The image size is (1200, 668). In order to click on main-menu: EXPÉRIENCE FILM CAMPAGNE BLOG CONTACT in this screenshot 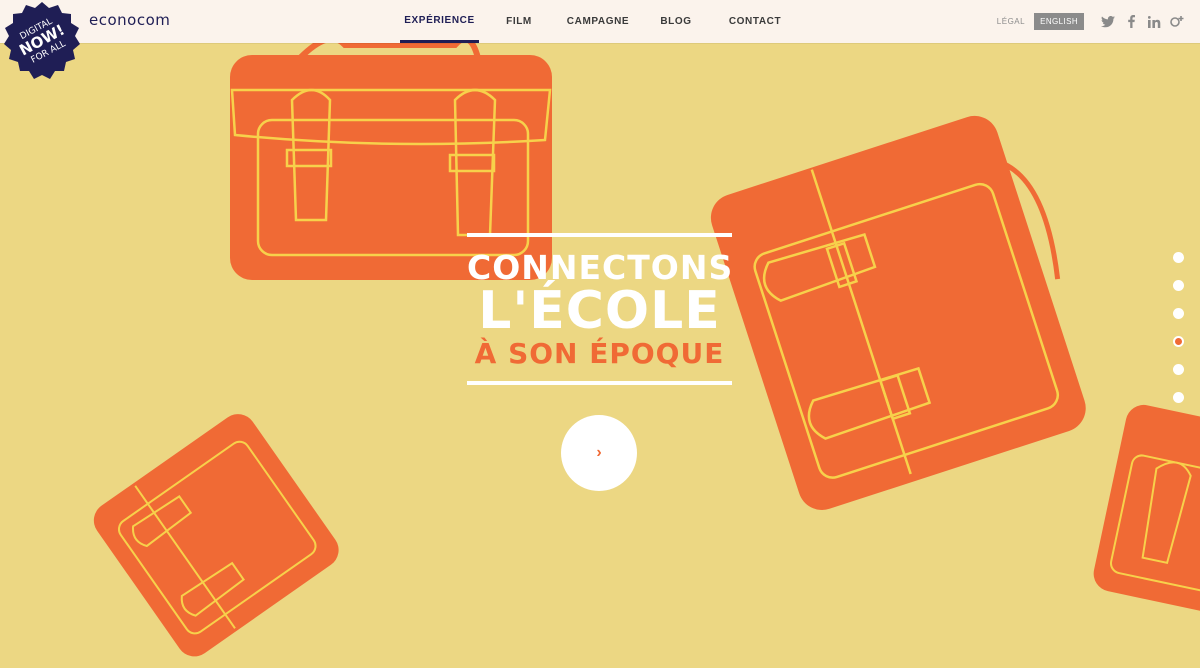, I will do `click(597, 21)`.